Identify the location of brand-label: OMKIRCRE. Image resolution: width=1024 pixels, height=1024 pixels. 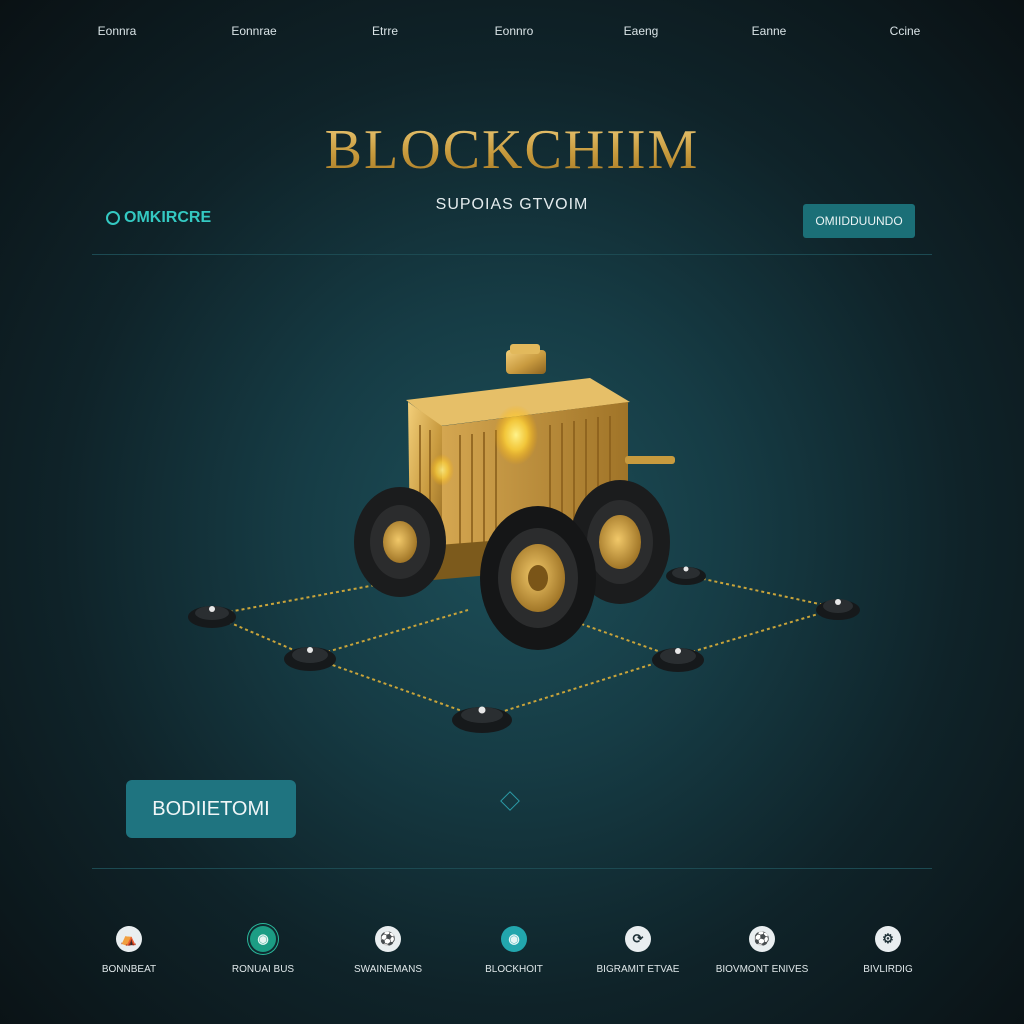
(168, 217).